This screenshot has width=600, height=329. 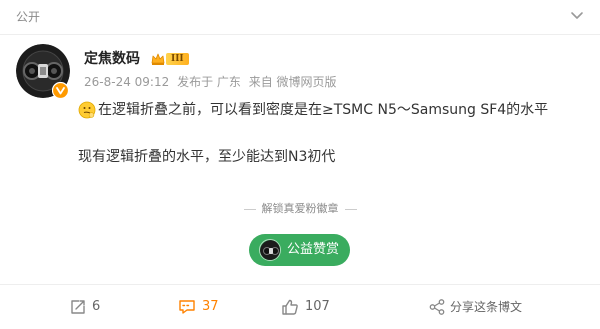 I want to click on reward-label: 公益赞赏, so click(x=313, y=249).